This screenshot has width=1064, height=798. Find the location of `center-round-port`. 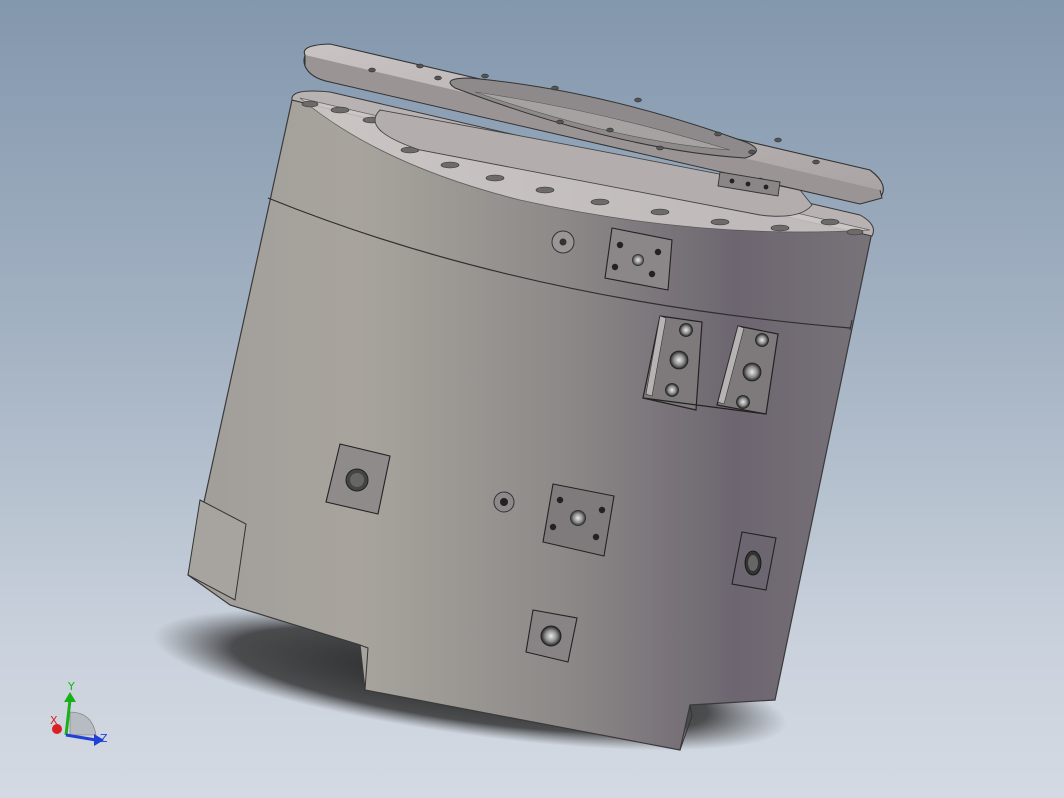

center-round-port is located at coordinates (504, 502).